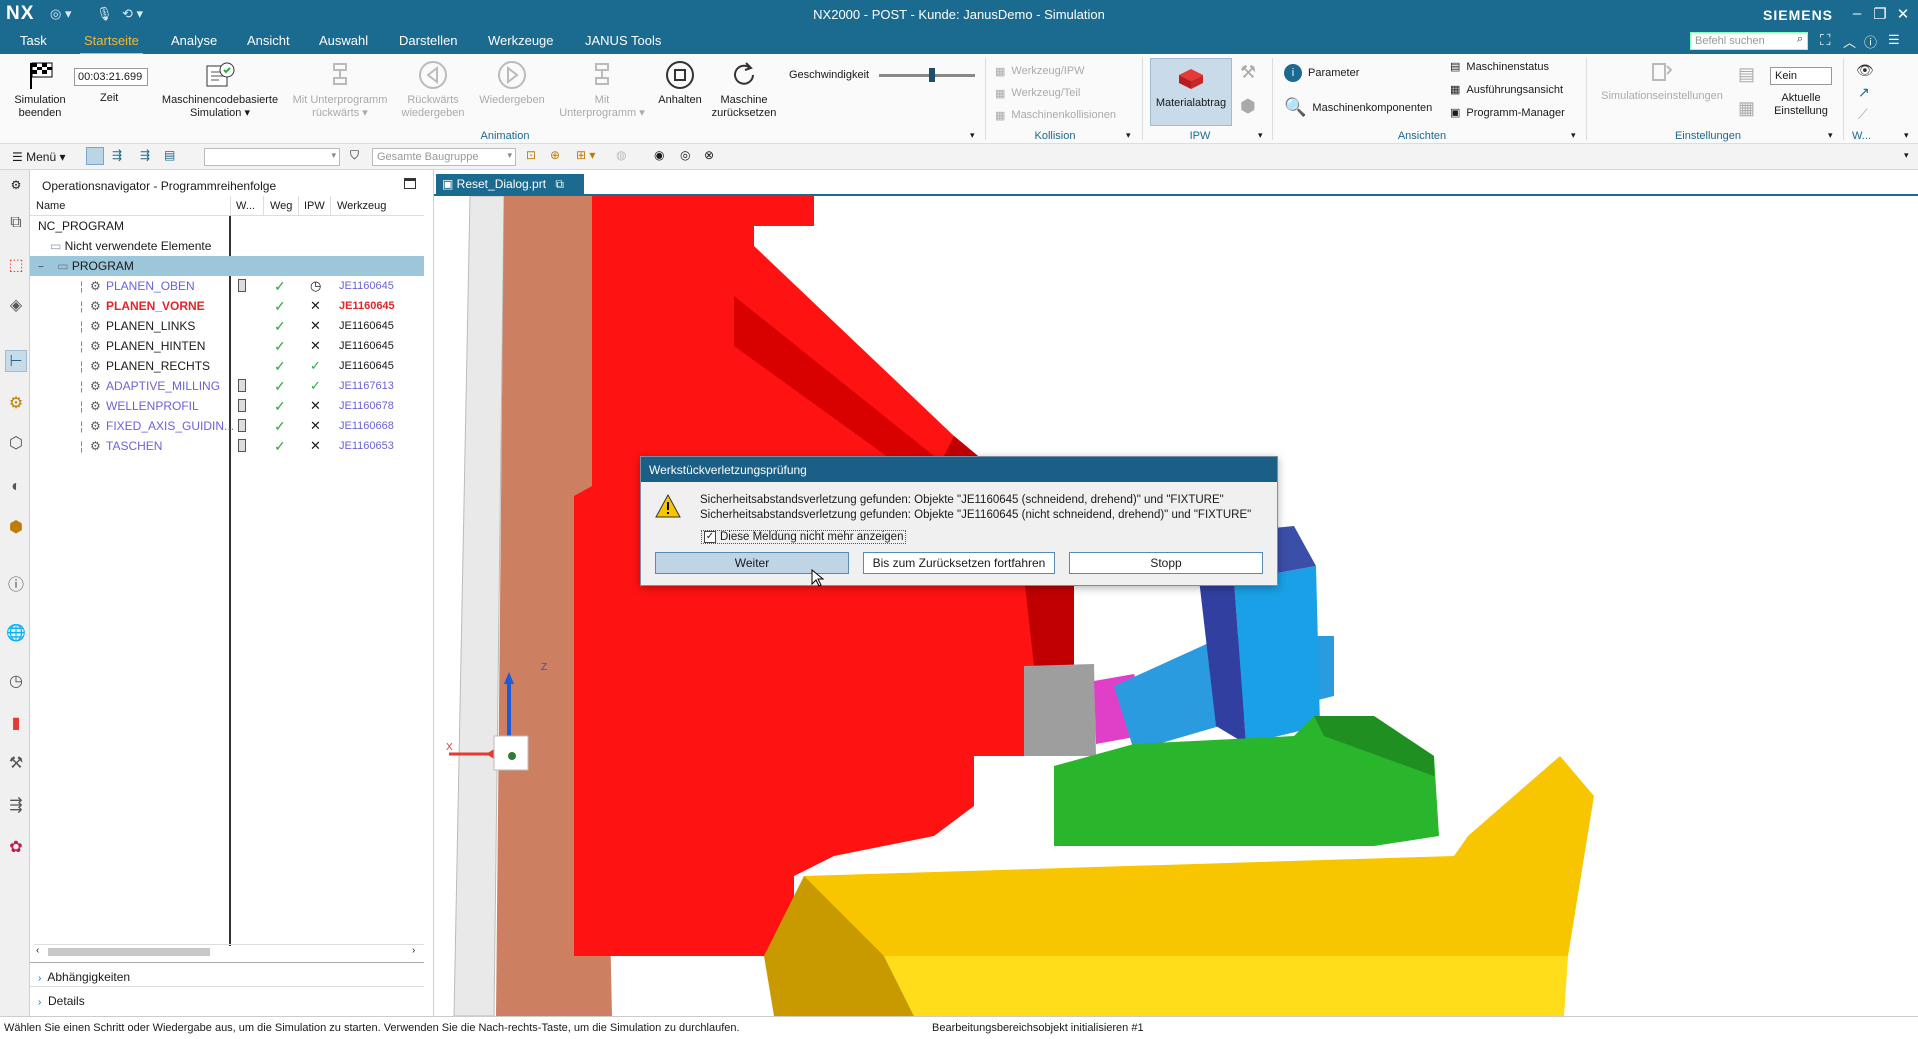 This screenshot has height=1039, width=1918. What do you see at coordinates (16, 443) in the screenshot?
I see `reuse-library-icon: ⬡` at bounding box center [16, 443].